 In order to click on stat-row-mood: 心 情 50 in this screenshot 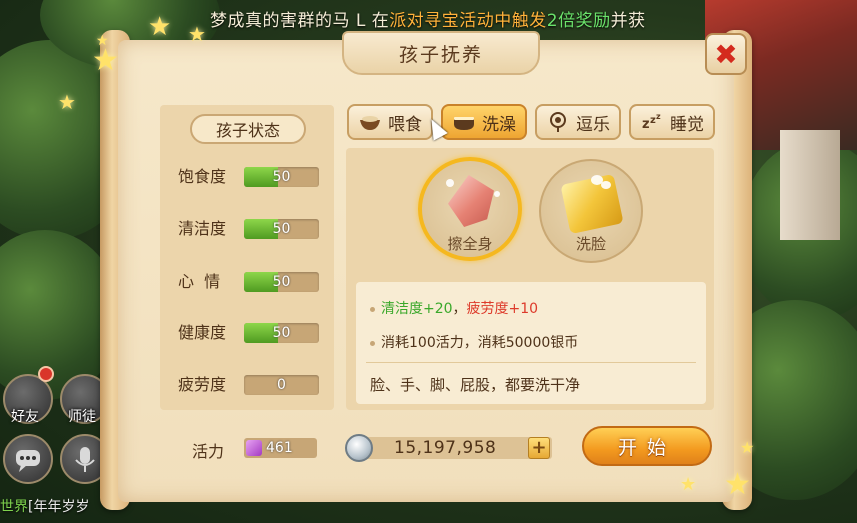, I will do `click(250, 282)`.